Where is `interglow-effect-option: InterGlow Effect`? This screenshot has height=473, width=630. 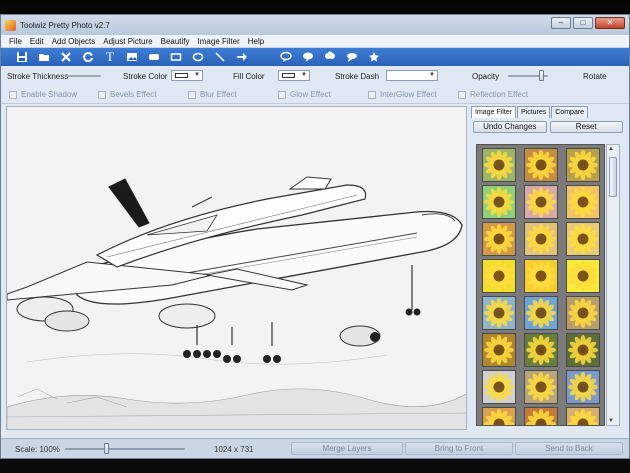 interglow-effect-option: InterGlow Effect is located at coordinates (402, 94).